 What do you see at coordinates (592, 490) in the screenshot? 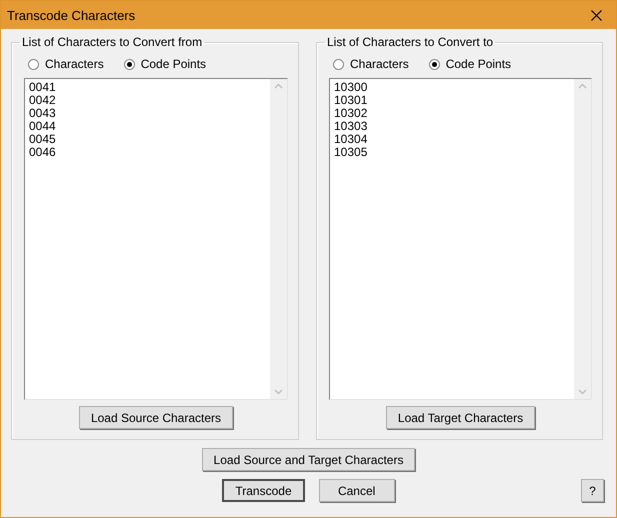
I see `help-button: ?` at bounding box center [592, 490].